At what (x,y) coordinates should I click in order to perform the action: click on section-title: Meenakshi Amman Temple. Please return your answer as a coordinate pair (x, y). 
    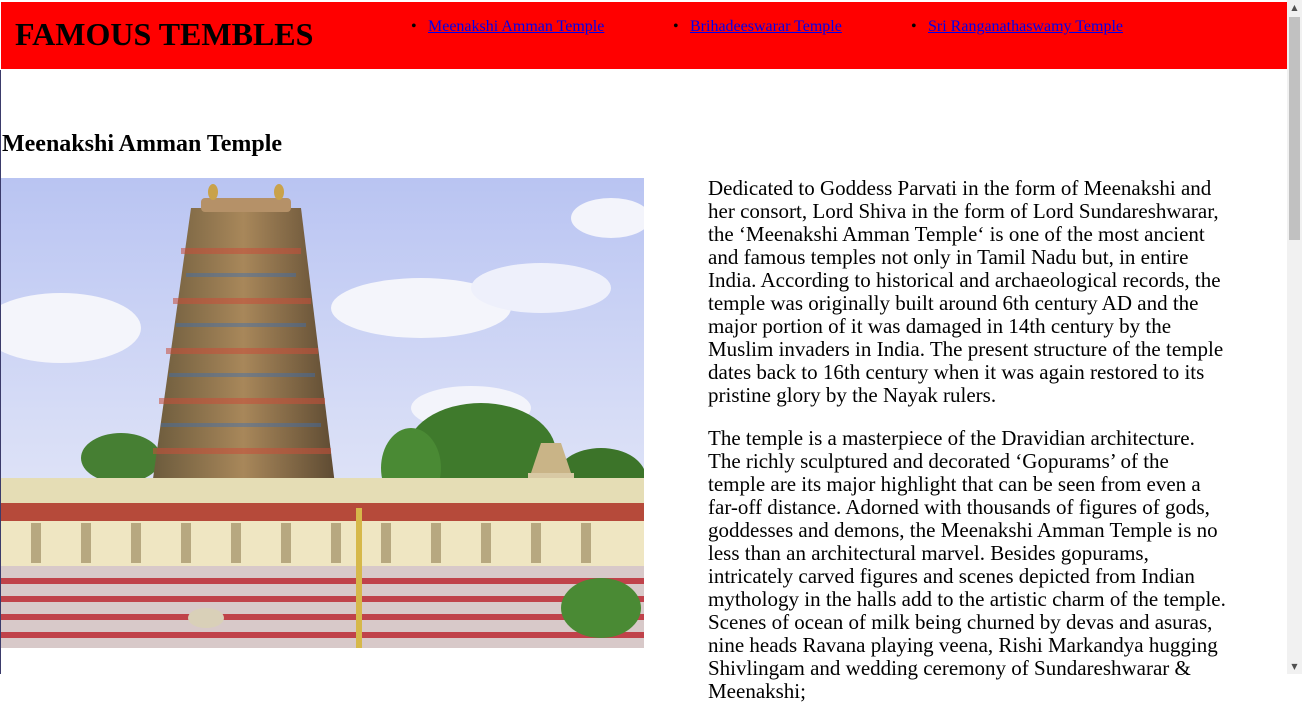
    Looking at the image, I should click on (142, 144).